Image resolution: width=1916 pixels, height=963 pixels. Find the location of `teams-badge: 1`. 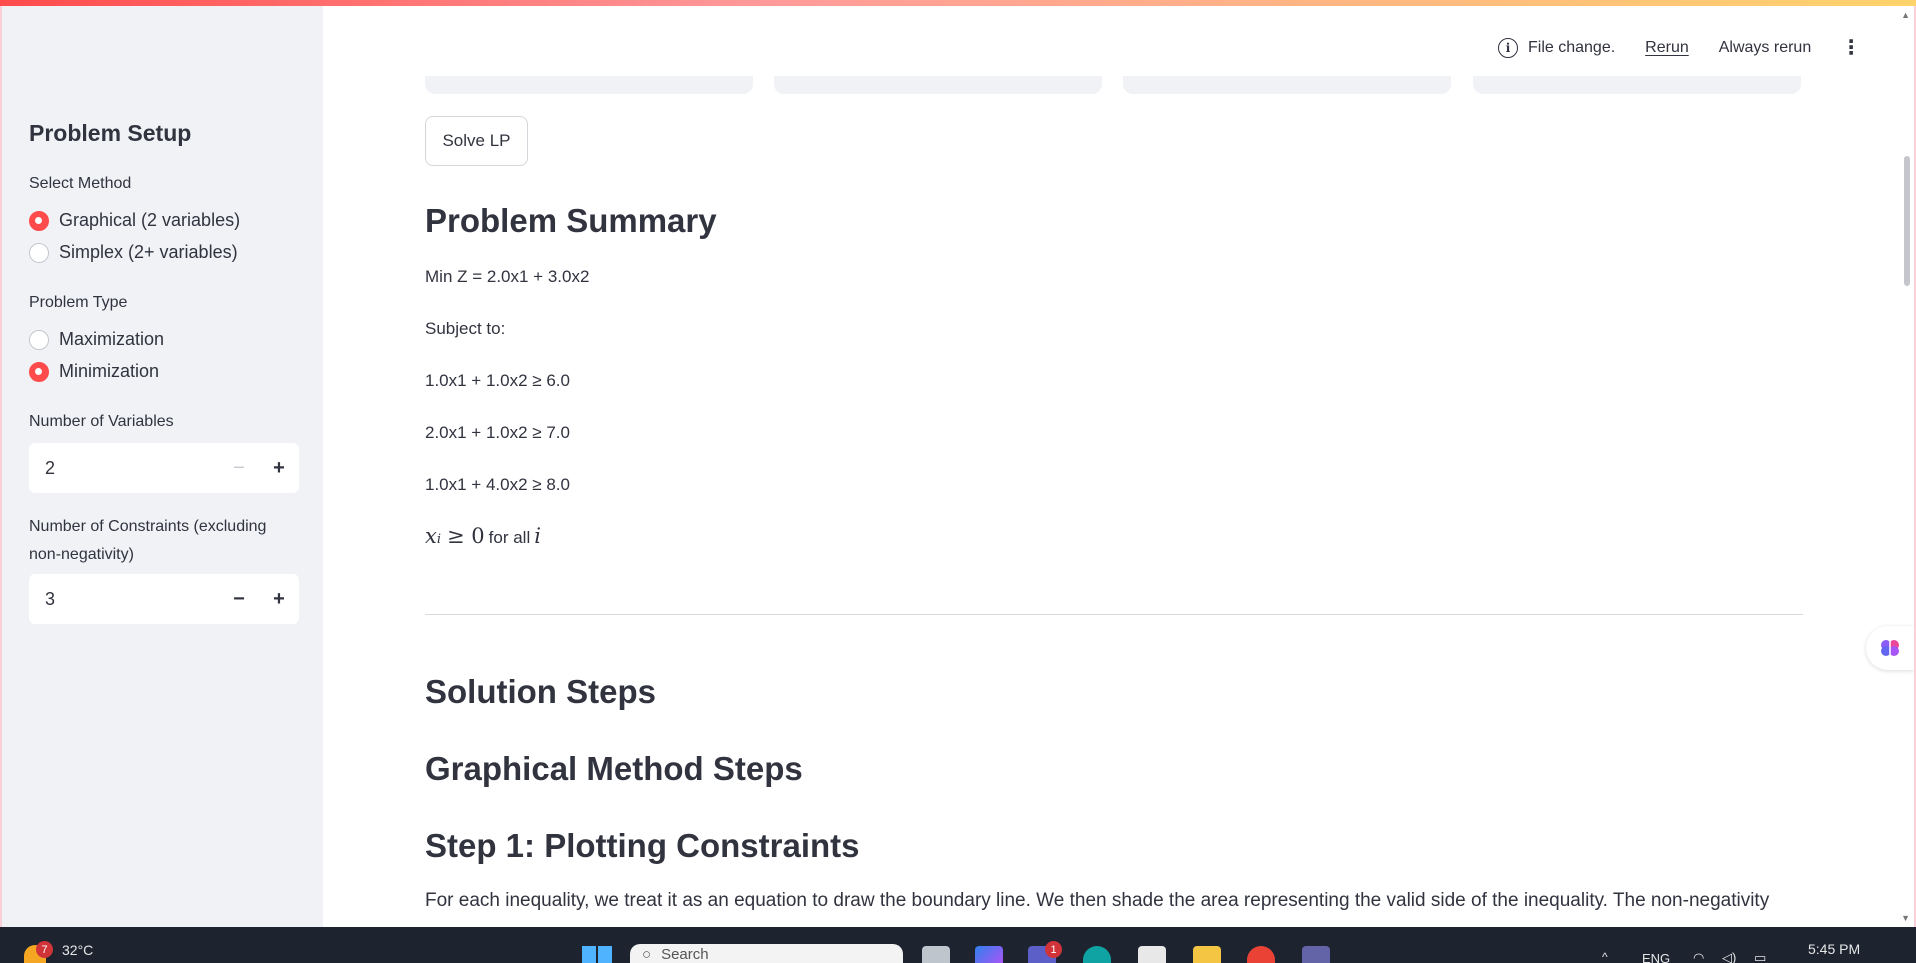

teams-badge: 1 is located at coordinates (1053, 949).